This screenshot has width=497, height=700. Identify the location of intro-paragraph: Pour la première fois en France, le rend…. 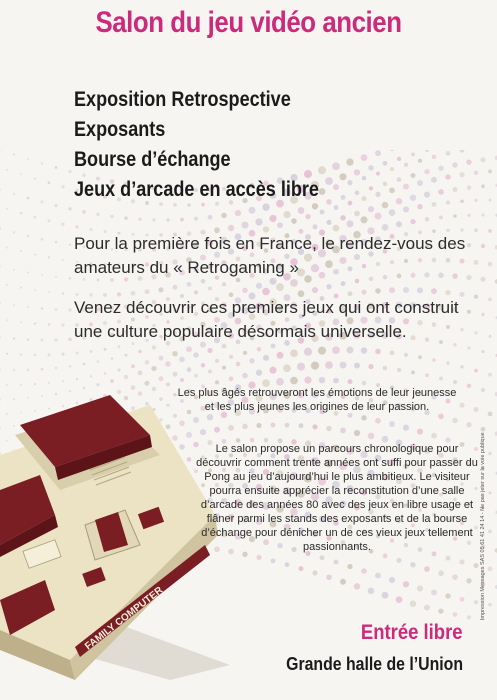
(270, 255).